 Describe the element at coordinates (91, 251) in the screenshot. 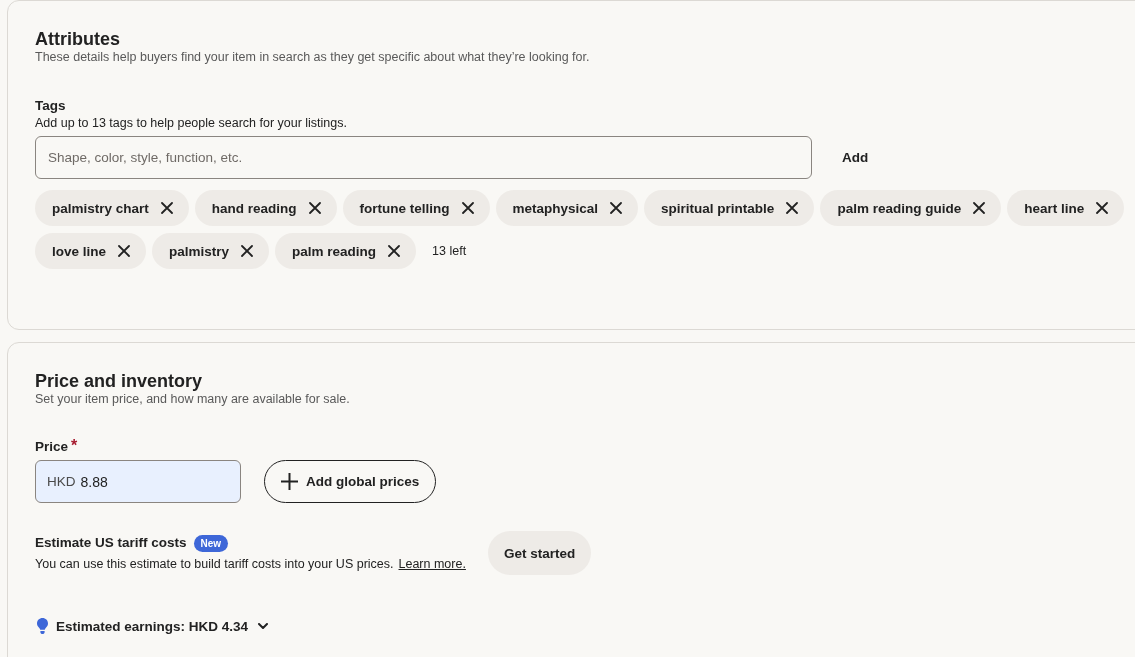

I see `tag-chip: love line` at that location.